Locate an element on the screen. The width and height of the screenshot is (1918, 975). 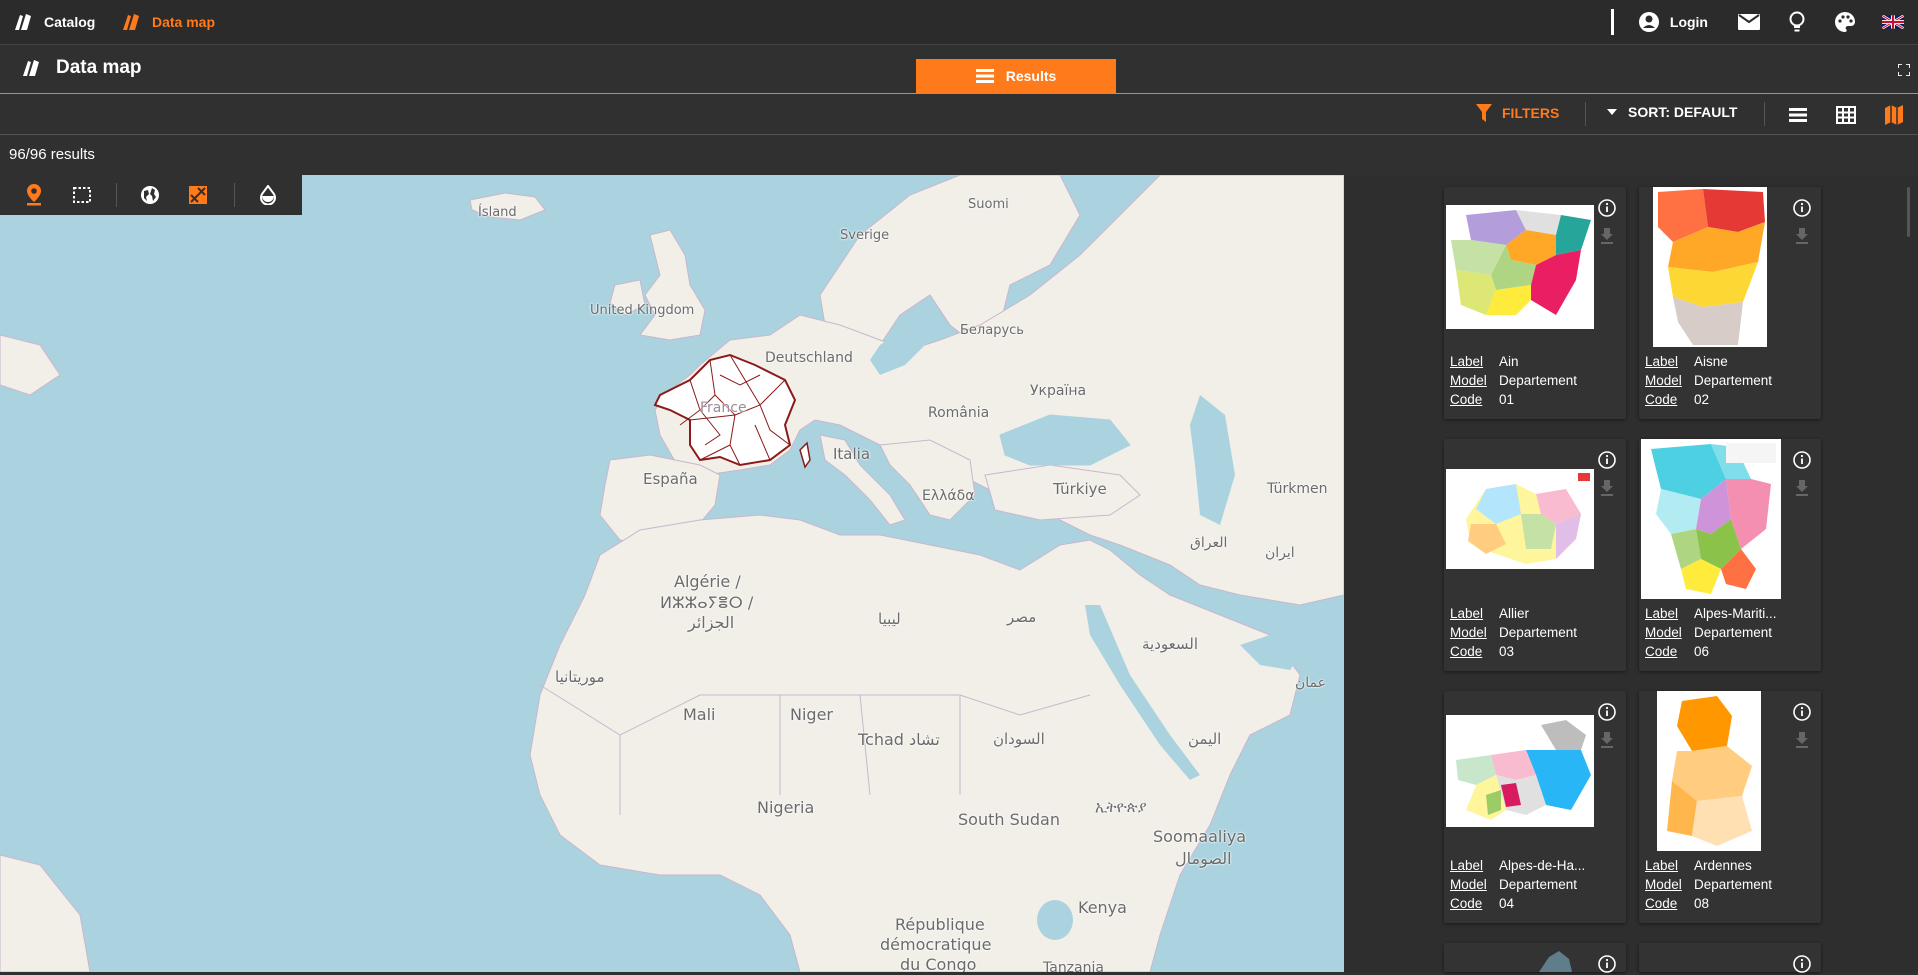
scrollbar is located at coordinates (1908, 212).